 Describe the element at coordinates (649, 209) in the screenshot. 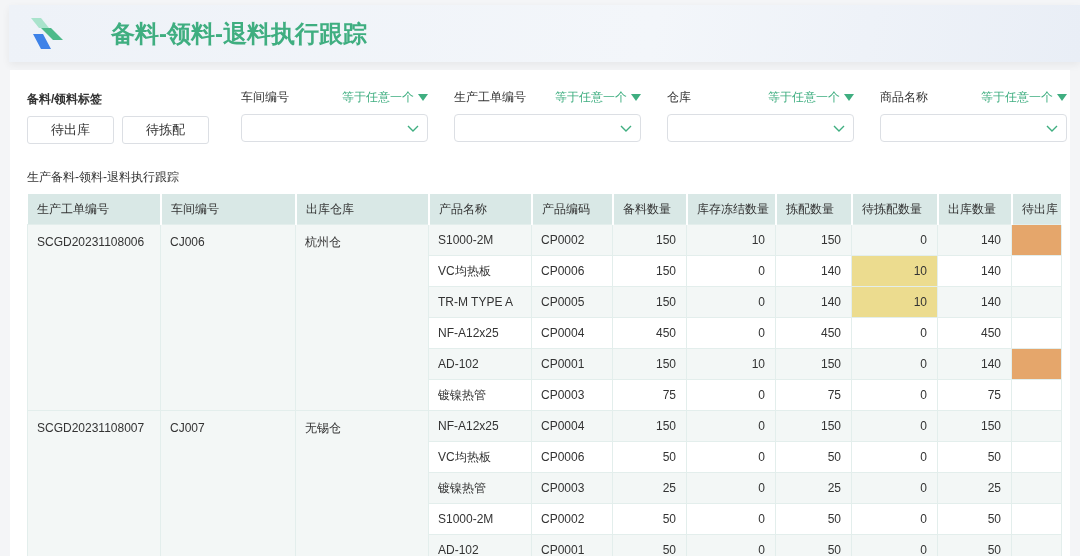

I see `column-header: 备料数量` at that location.